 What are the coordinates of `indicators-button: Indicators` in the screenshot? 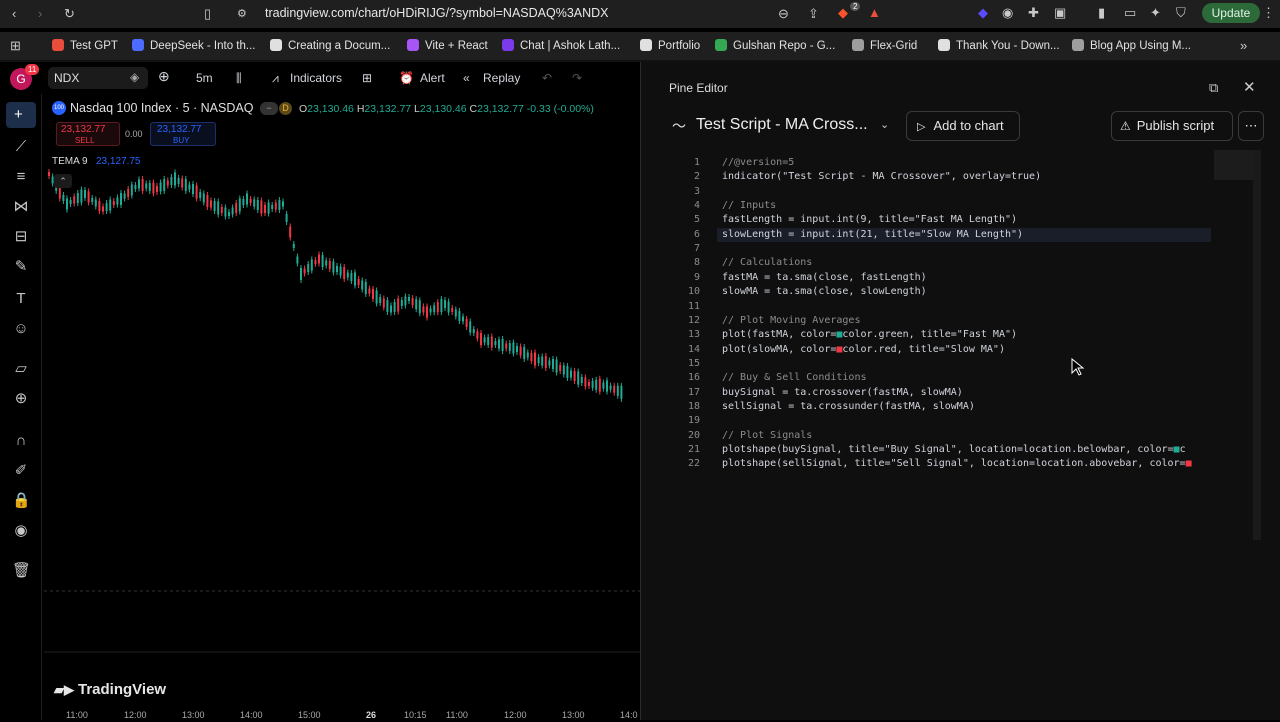 It's located at (316, 78).